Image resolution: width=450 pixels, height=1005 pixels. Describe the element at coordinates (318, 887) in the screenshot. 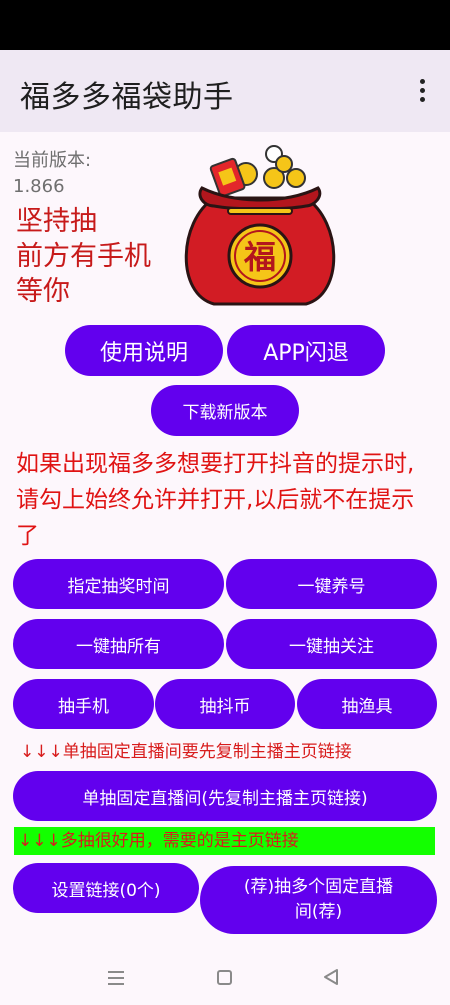

I see `multi-live-button-label: (荐)抽多个固定直播` at that location.